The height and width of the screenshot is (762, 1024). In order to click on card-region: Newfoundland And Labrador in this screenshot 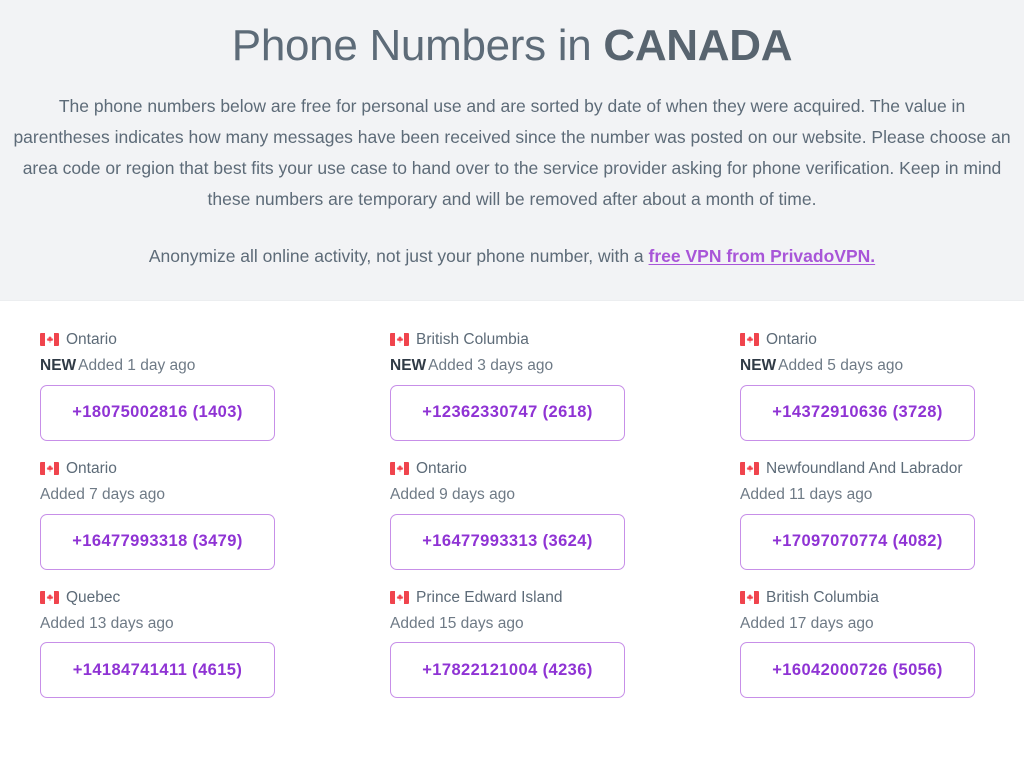, I will do `click(882, 469)`.